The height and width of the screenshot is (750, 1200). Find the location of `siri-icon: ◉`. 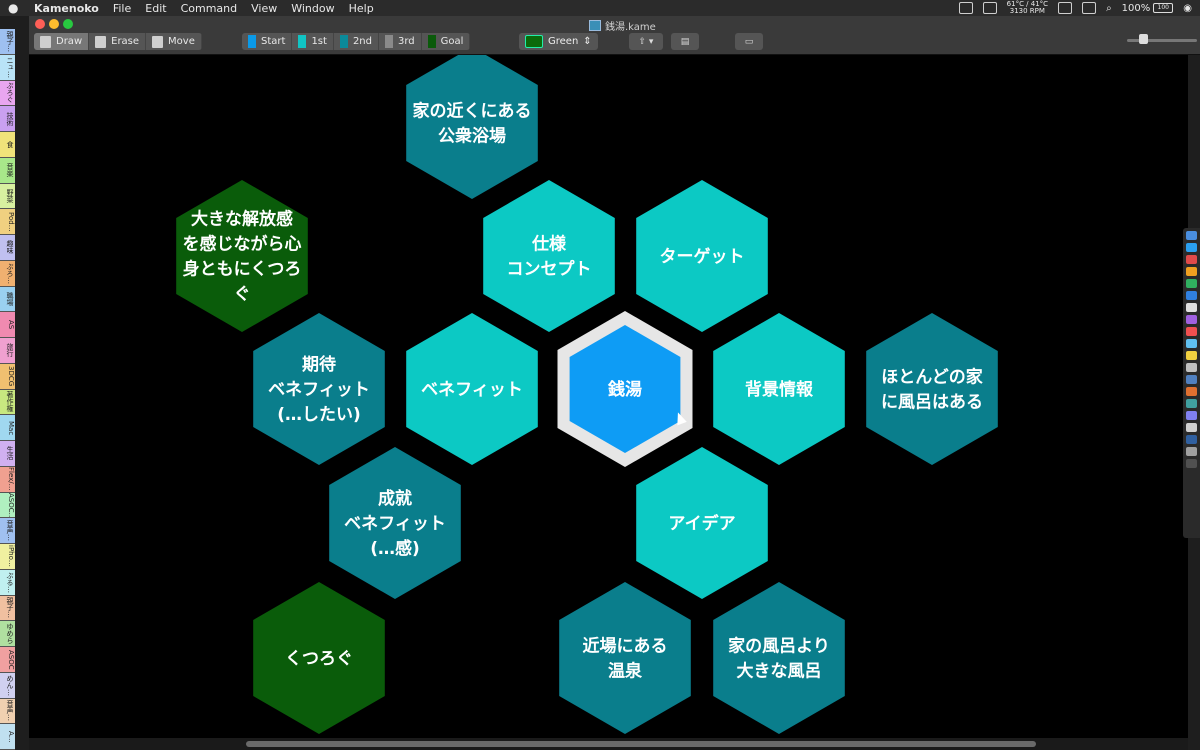

siri-icon: ◉ is located at coordinates (1187, 8).